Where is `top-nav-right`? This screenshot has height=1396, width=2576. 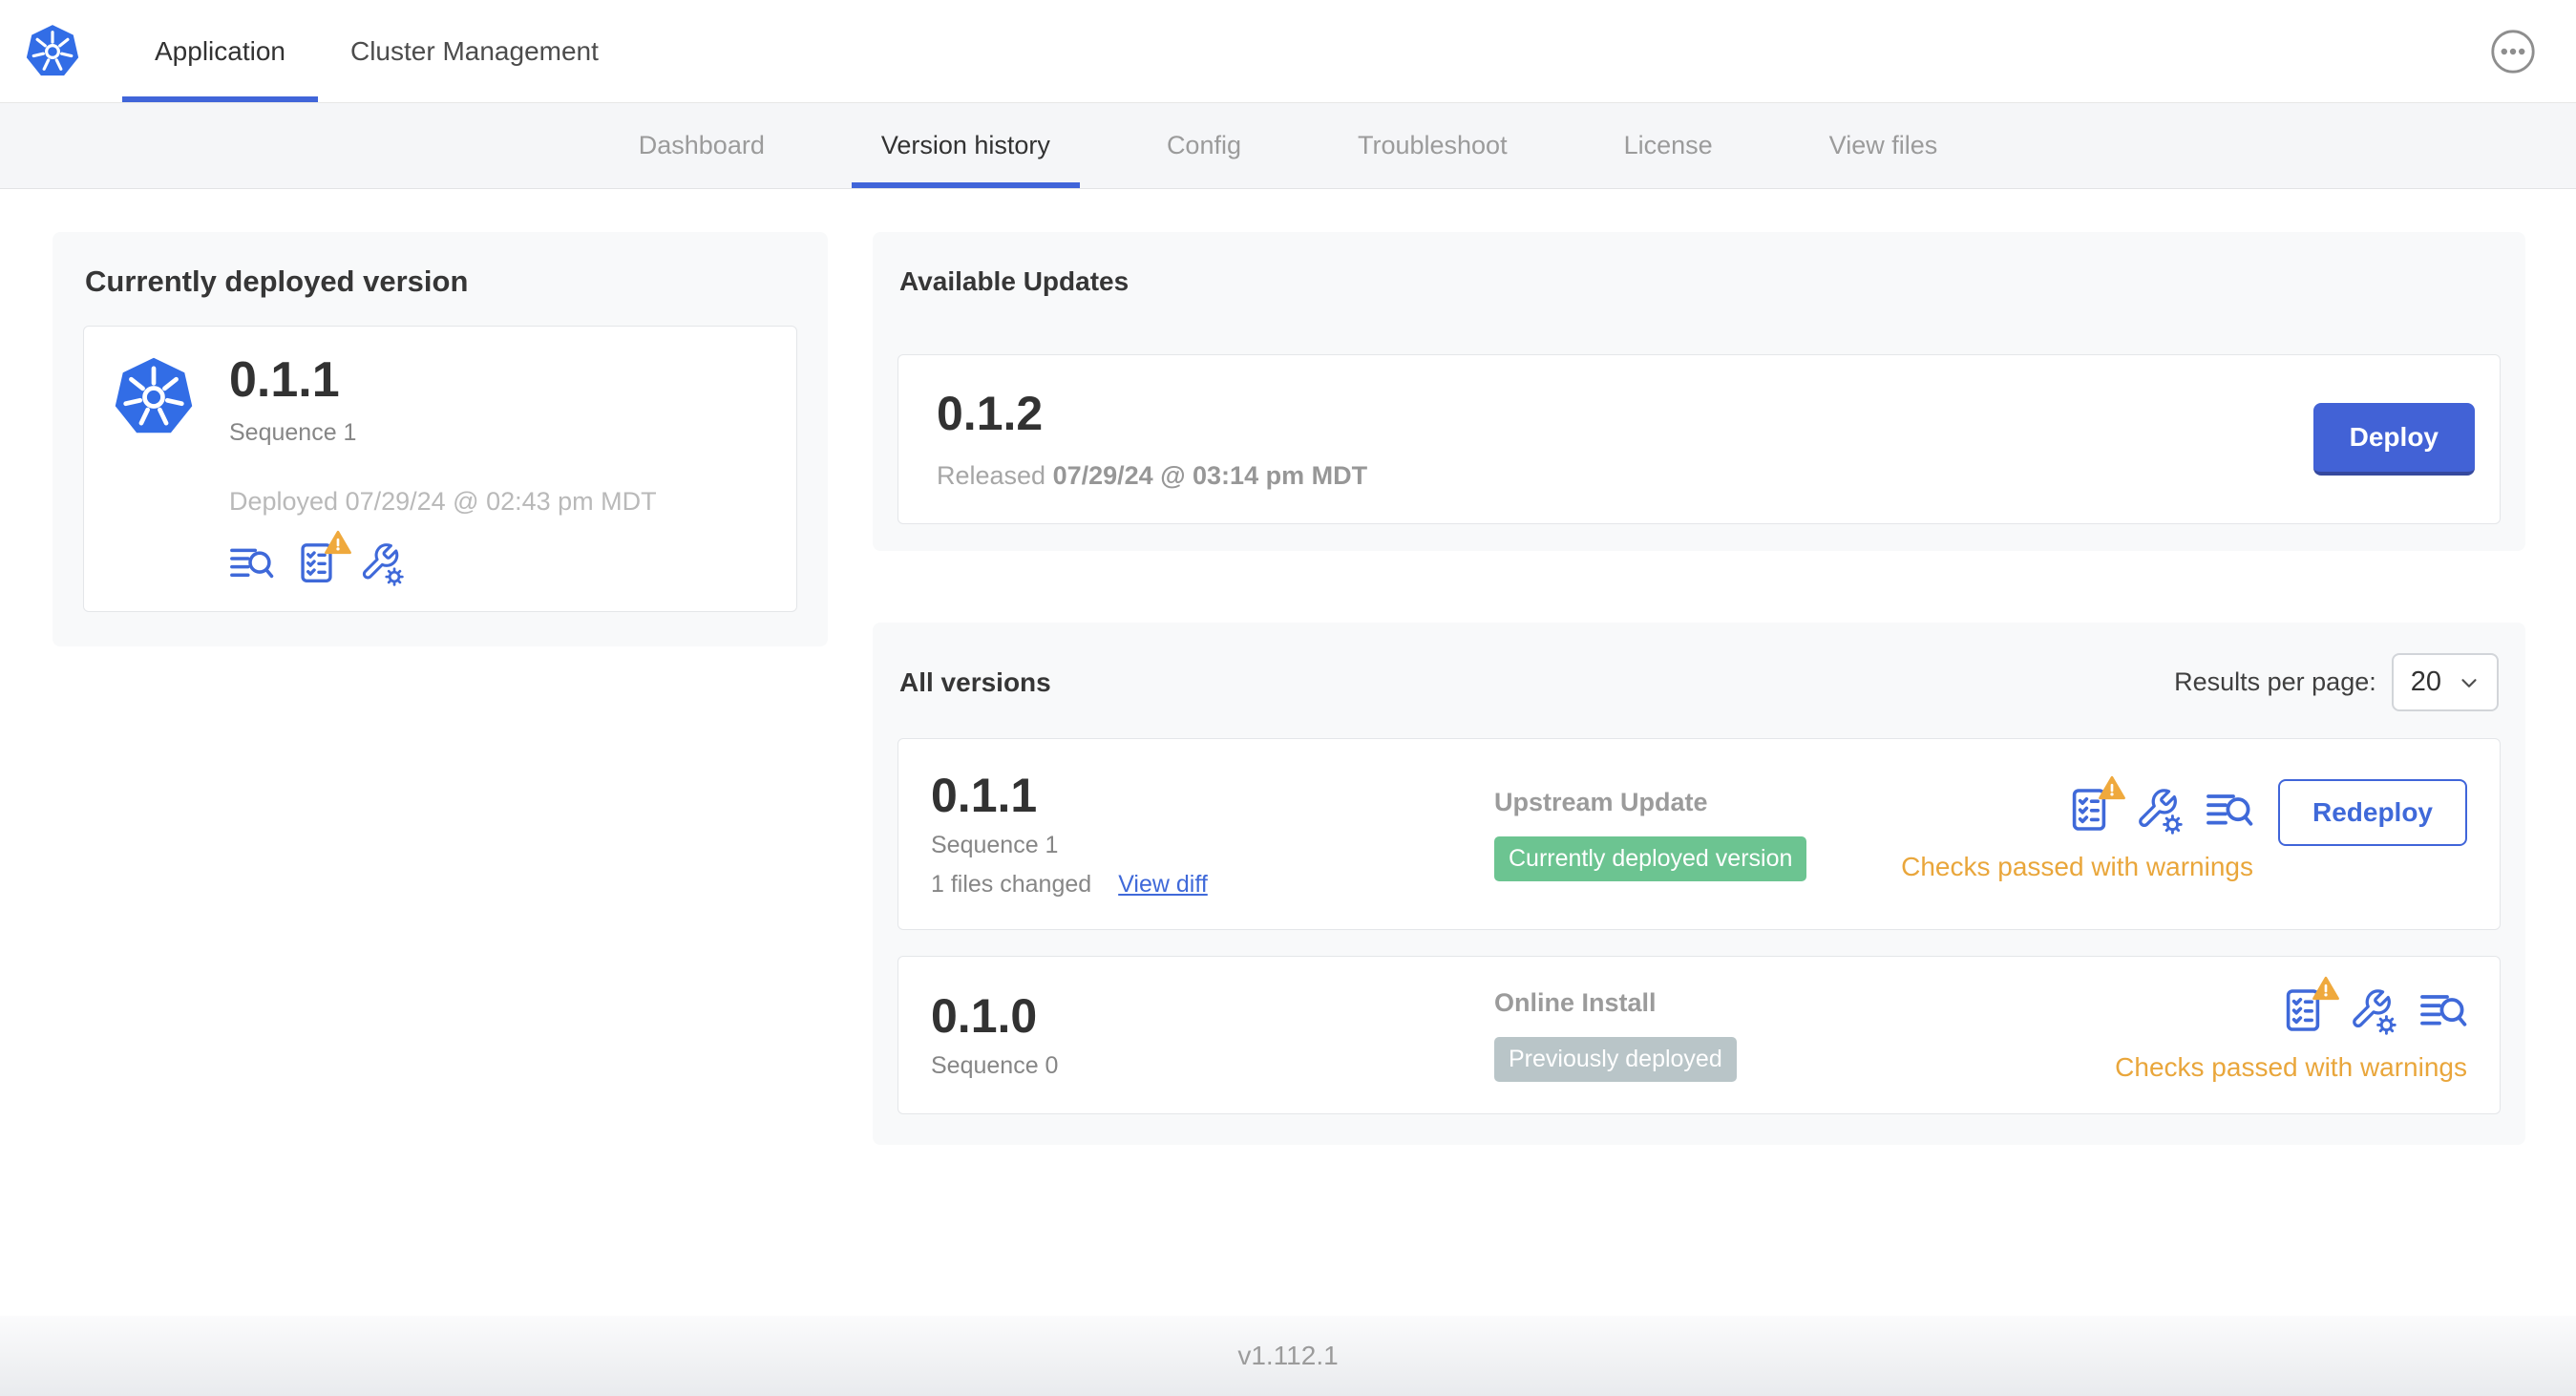 top-nav-right is located at coordinates (2513, 51).